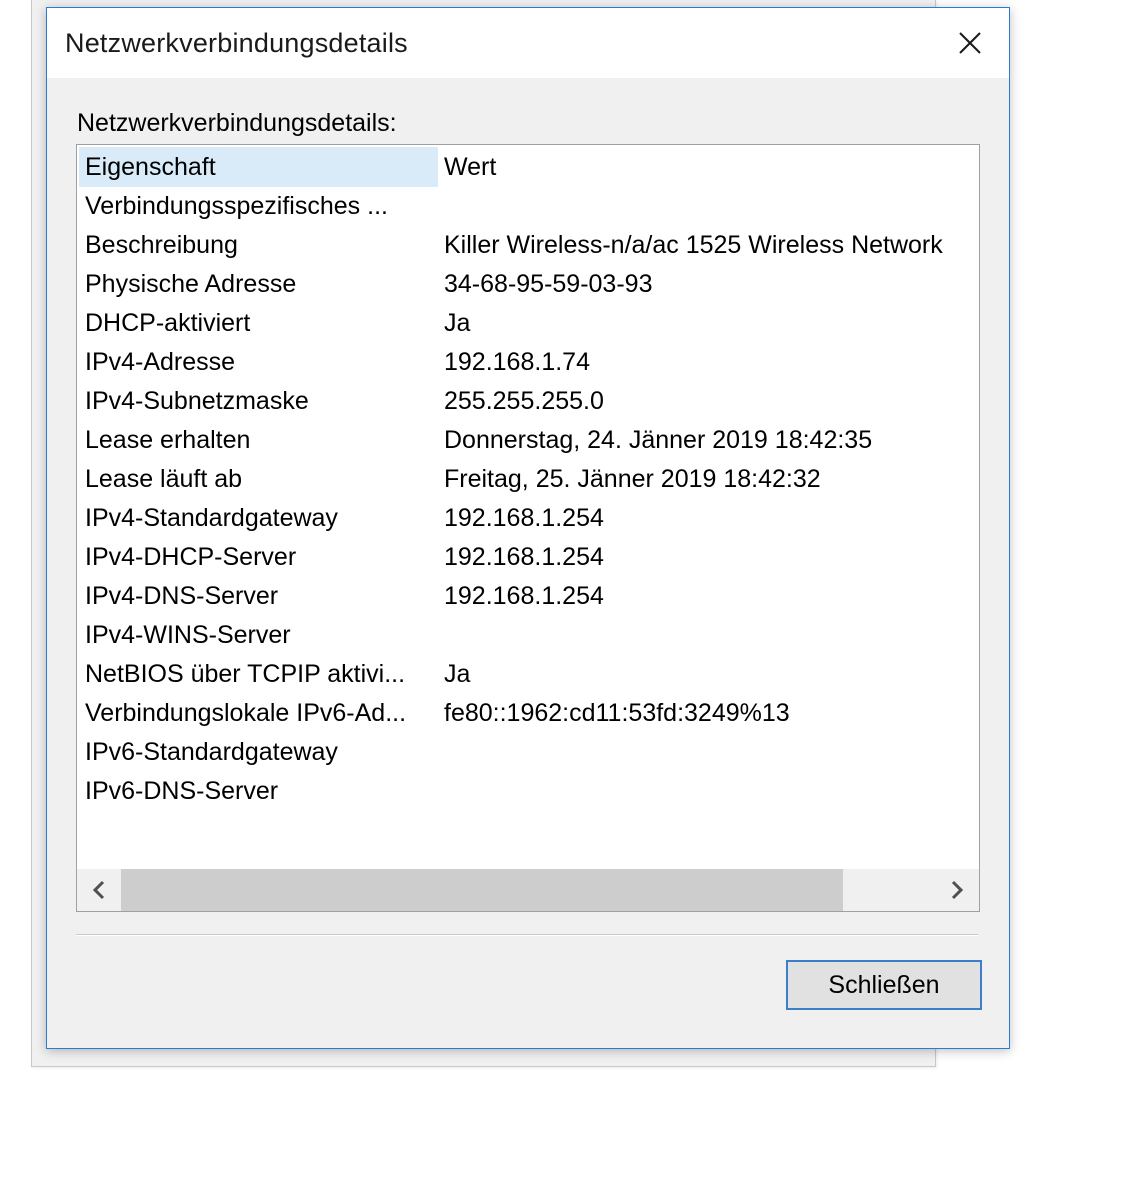  What do you see at coordinates (182, 791) in the screenshot?
I see `row-property: IPv6-DNS-Server` at bounding box center [182, 791].